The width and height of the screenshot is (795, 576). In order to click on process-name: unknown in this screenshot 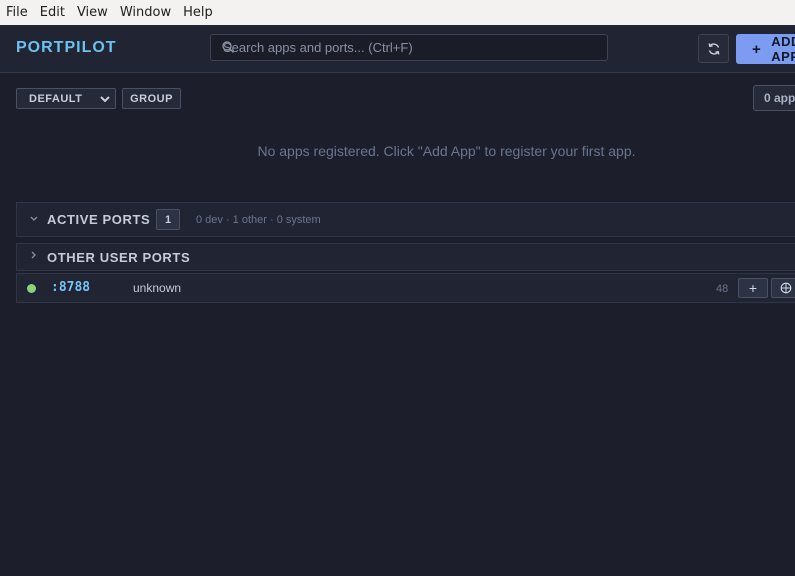, I will do `click(157, 288)`.